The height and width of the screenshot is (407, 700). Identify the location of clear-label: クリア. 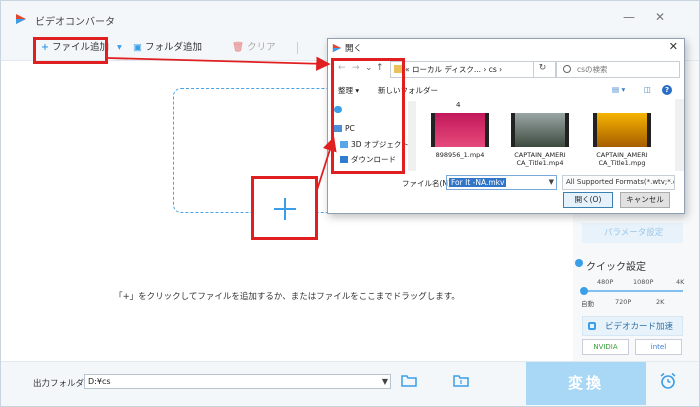
(261, 47).